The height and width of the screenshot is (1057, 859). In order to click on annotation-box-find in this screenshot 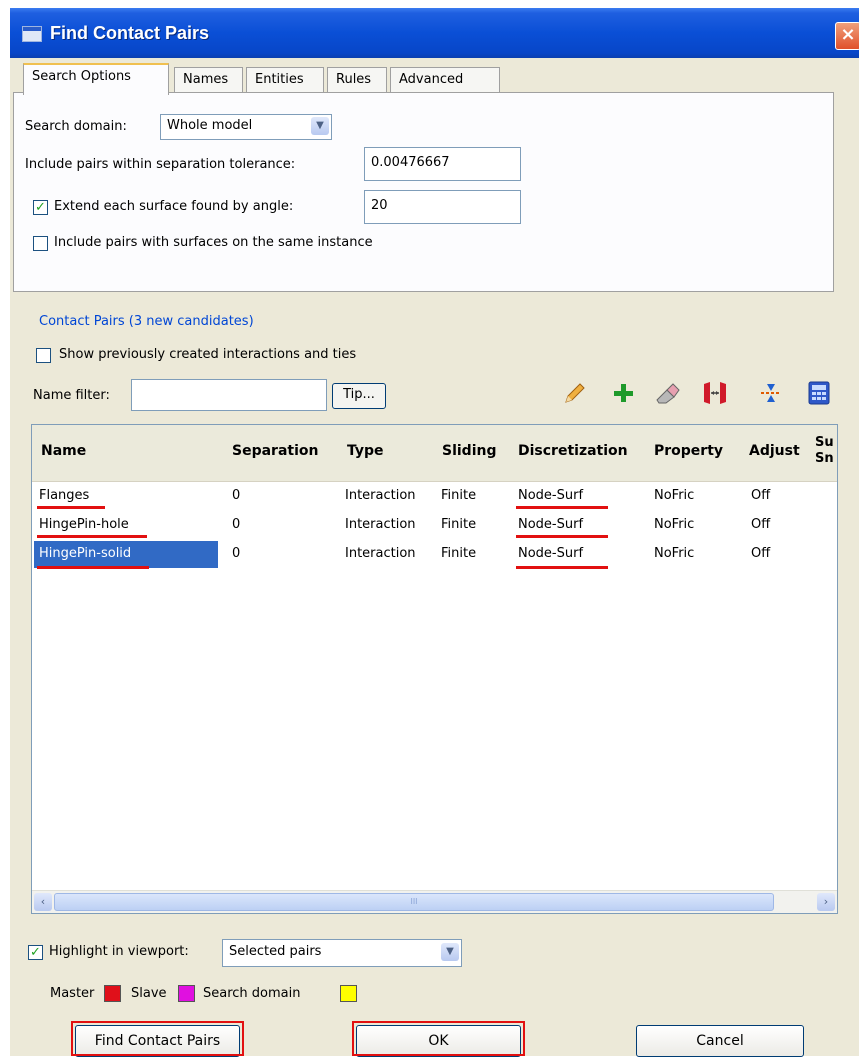, I will do `click(157, 1038)`.